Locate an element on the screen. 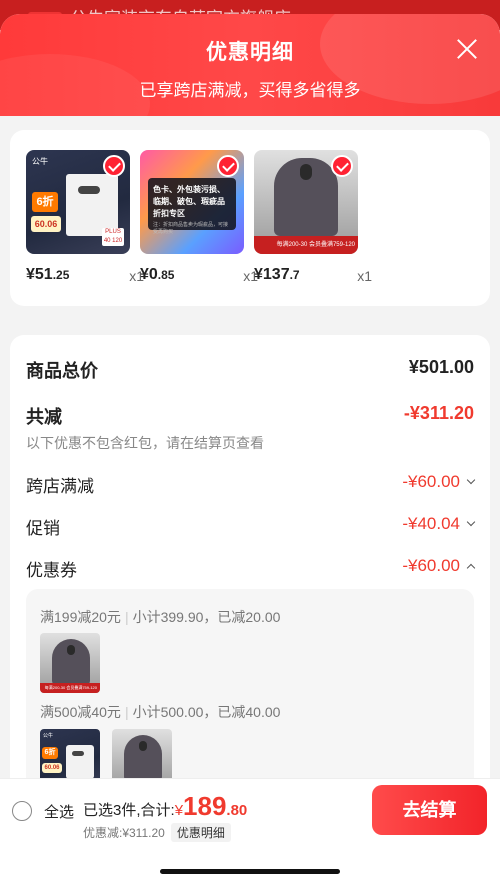 The height and width of the screenshot is (883, 500). chevron-up-icon is located at coordinates (471, 567).